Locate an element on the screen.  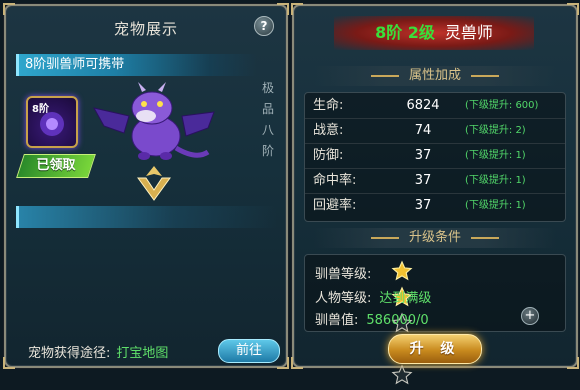
grade-char: 极 is located at coordinates (267, 88).